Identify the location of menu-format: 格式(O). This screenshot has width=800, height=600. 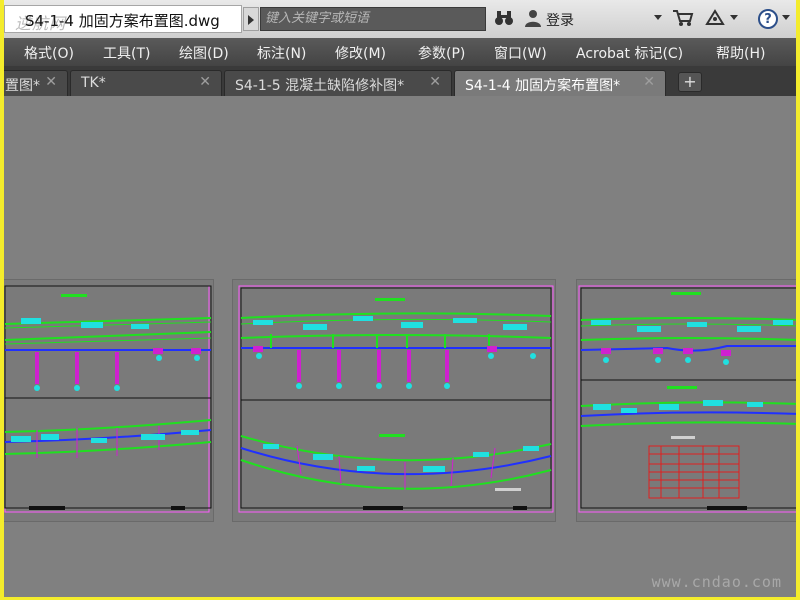
(49, 53).